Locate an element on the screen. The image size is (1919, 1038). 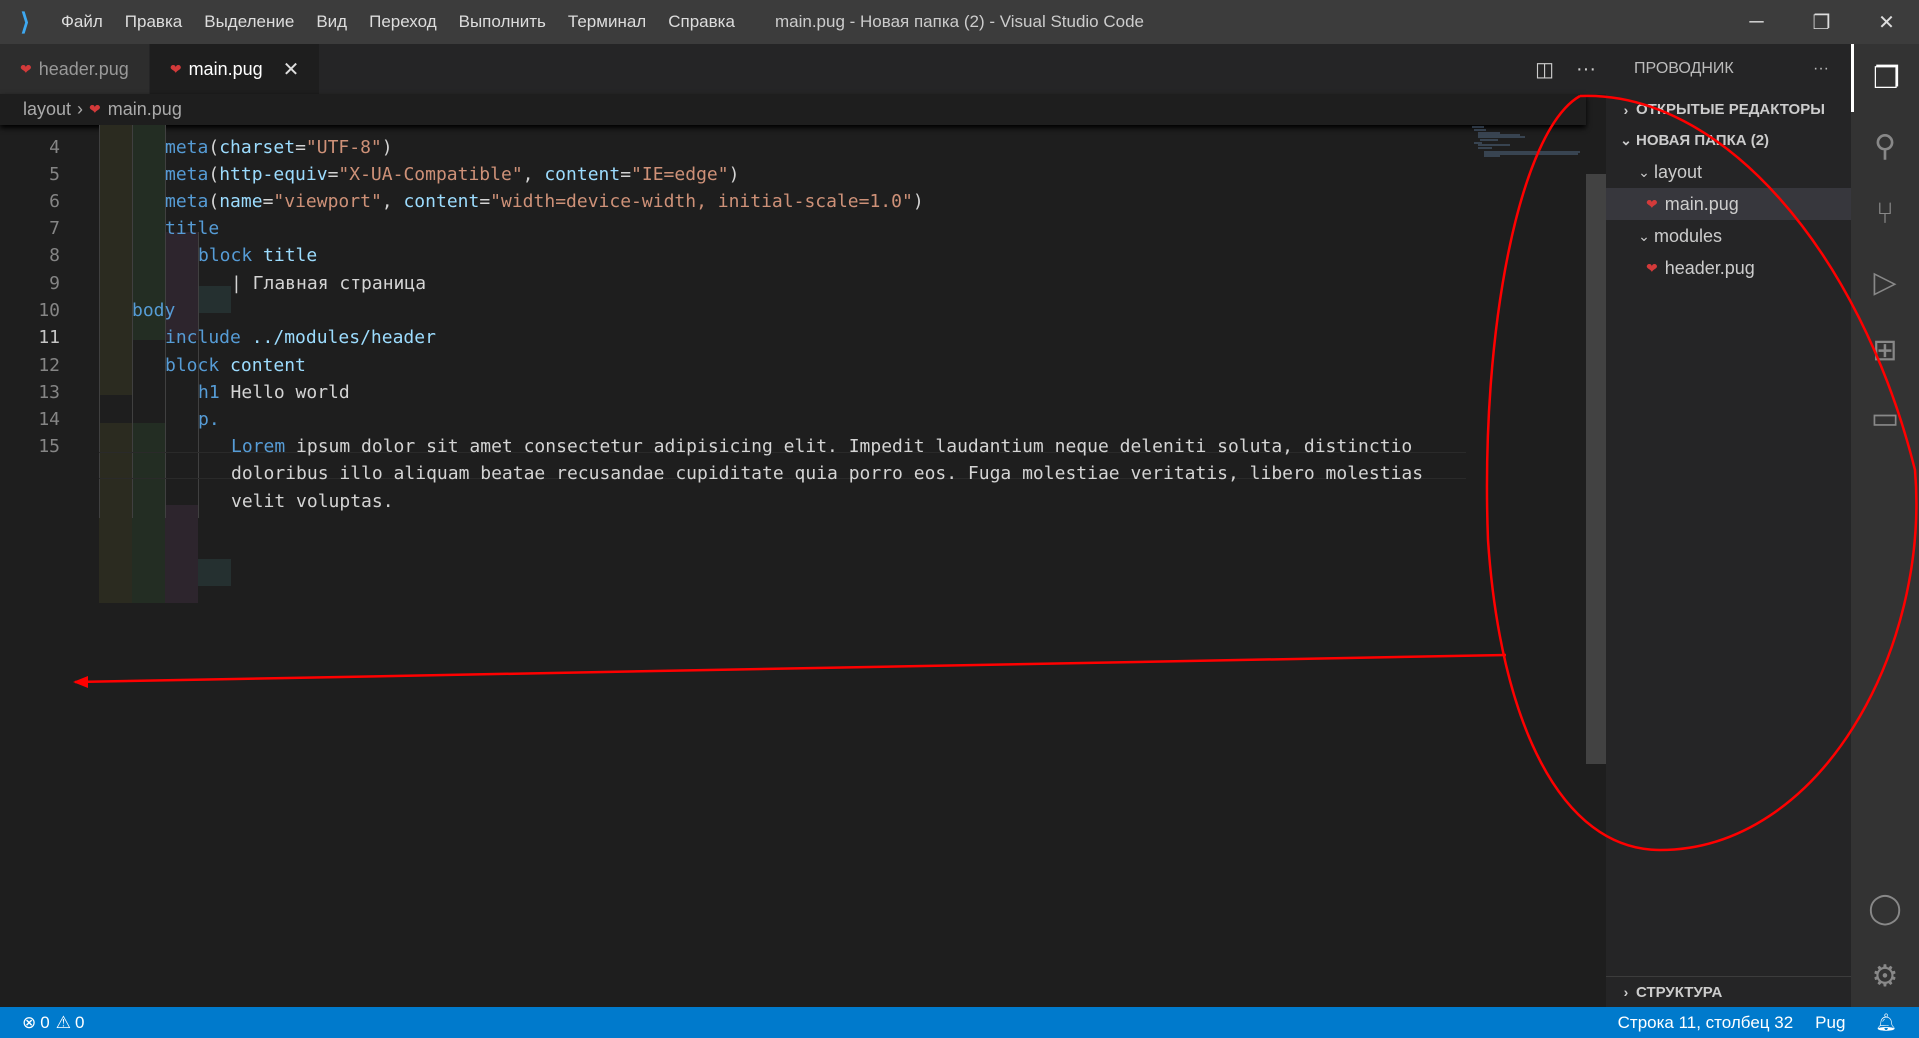
error-count: 0 is located at coordinates (44, 1023).